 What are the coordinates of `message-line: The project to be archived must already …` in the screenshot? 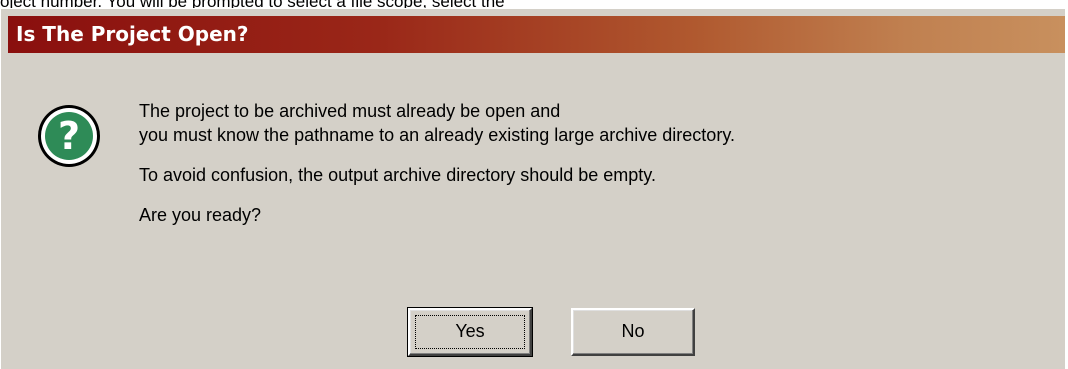 It's located at (350, 111).